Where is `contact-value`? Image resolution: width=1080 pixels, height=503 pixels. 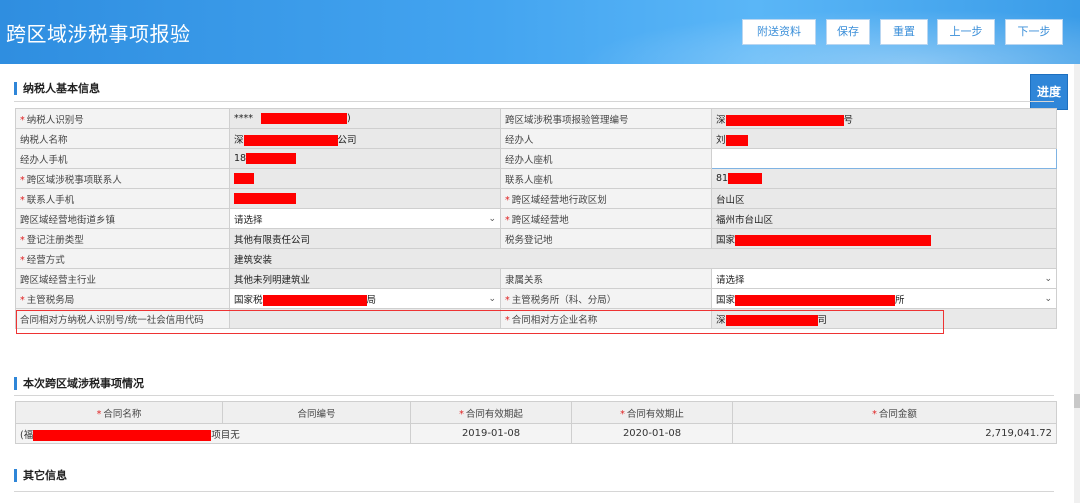 contact-value is located at coordinates (365, 178).